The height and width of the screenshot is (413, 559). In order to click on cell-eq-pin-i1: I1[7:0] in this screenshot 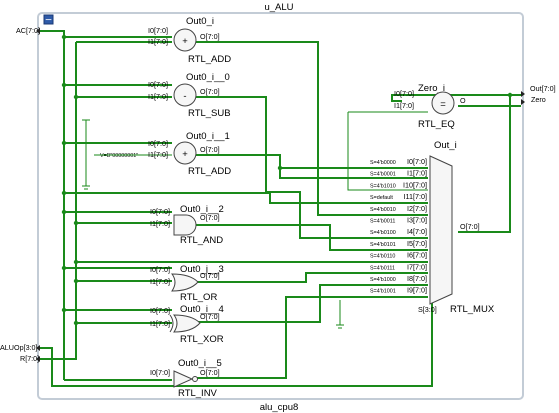, I will do `click(404, 105)`.